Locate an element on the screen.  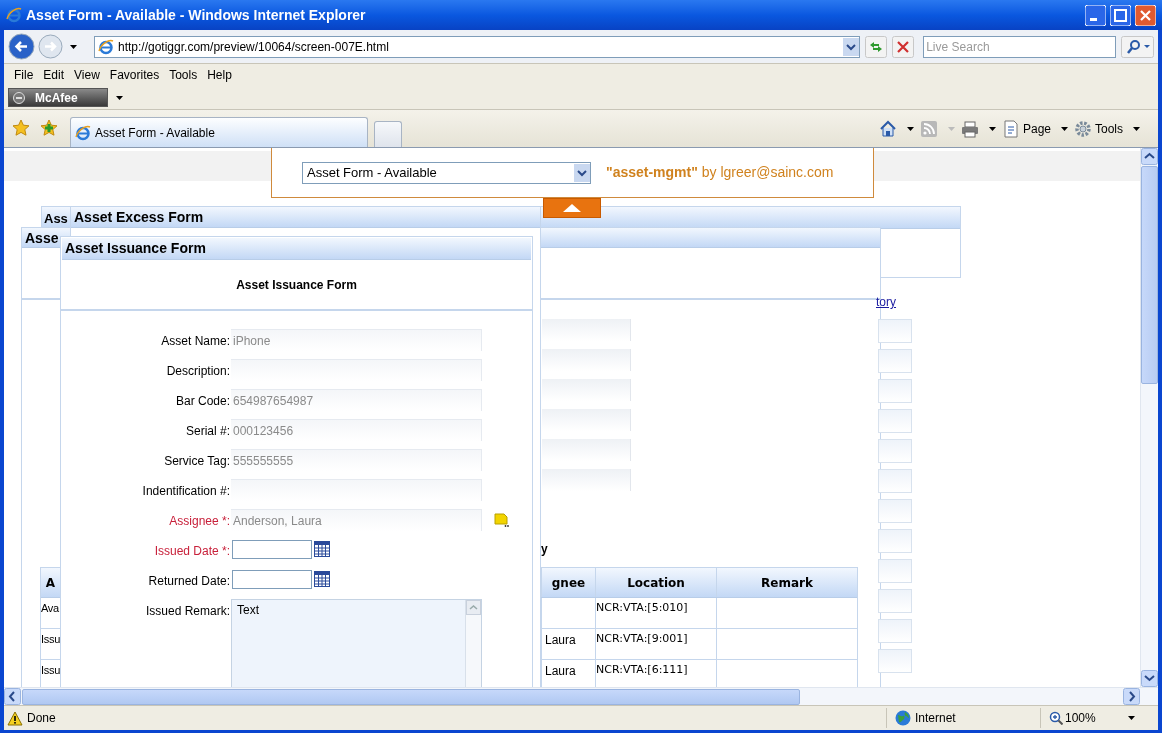
menu-item: Favorites is located at coordinates (134, 75).